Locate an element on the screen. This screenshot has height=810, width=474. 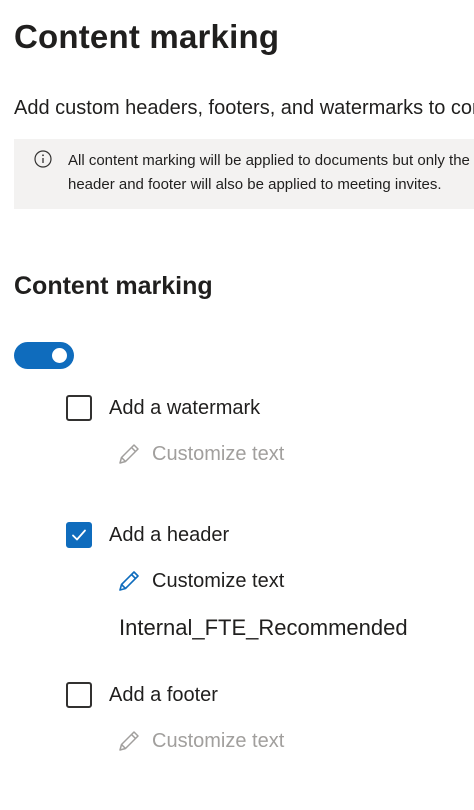
watermark-customize-text-link: Customize text is located at coordinates (200, 454).